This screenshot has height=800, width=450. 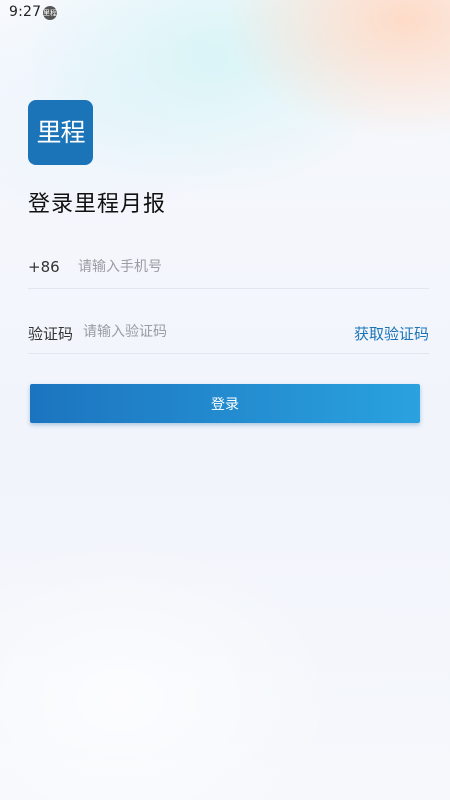 What do you see at coordinates (225, 13) in the screenshot?
I see `status-bar: 9:27 里程` at bounding box center [225, 13].